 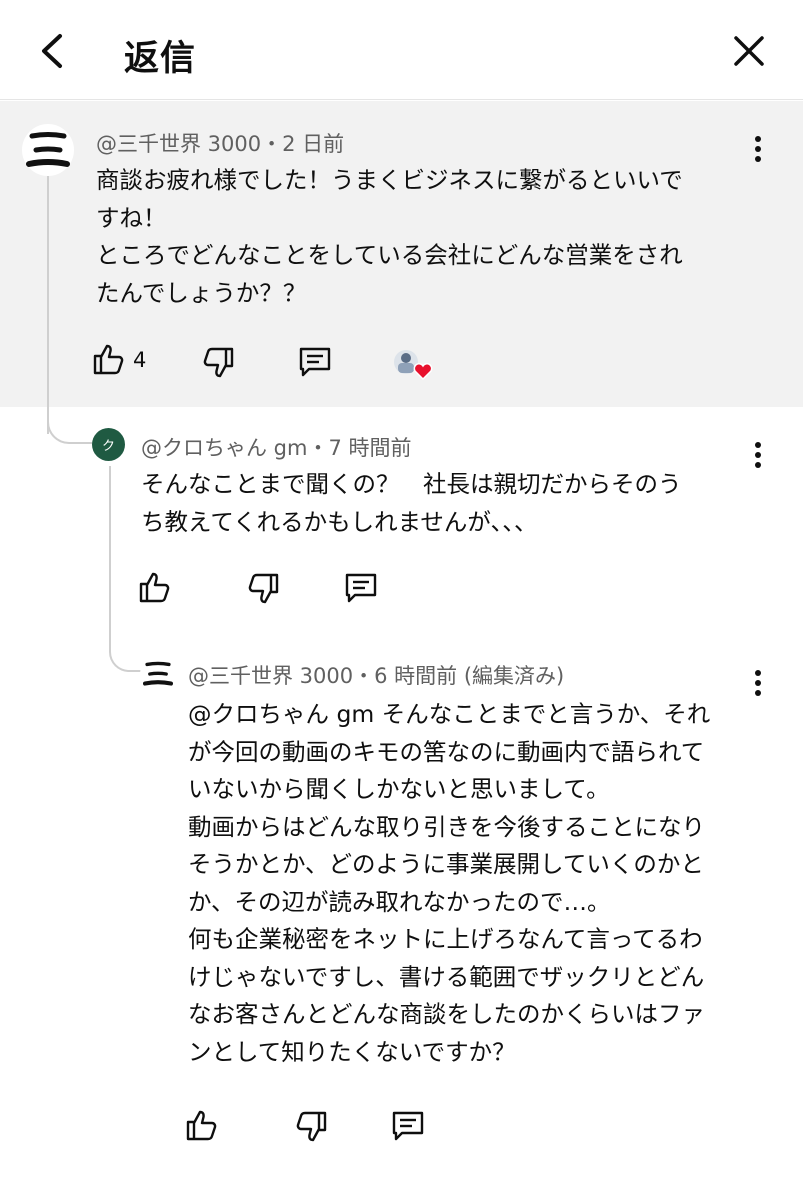 I want to click on like-count: 4, so click(x=140, y=360).